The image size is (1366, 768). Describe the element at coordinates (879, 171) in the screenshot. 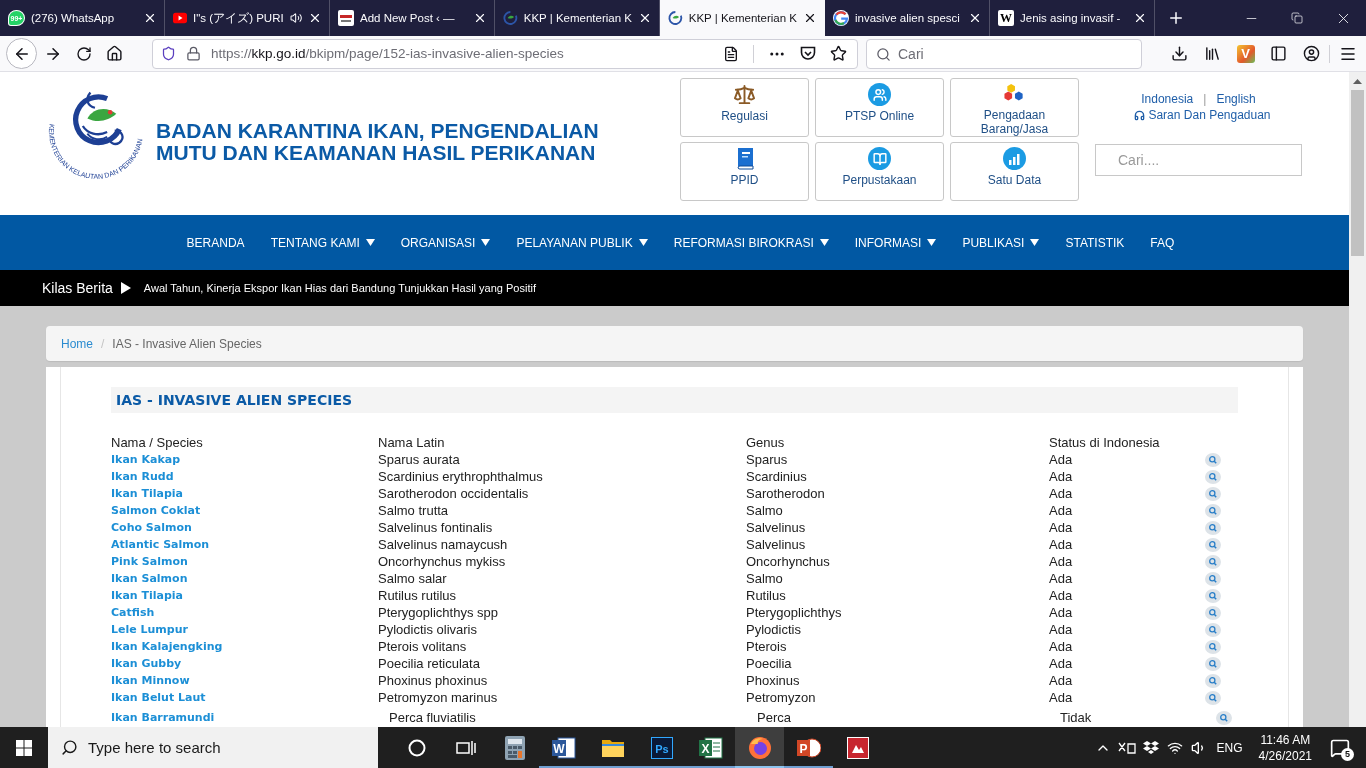

I see `quick-link-tile: Perpustakaan` at that location.